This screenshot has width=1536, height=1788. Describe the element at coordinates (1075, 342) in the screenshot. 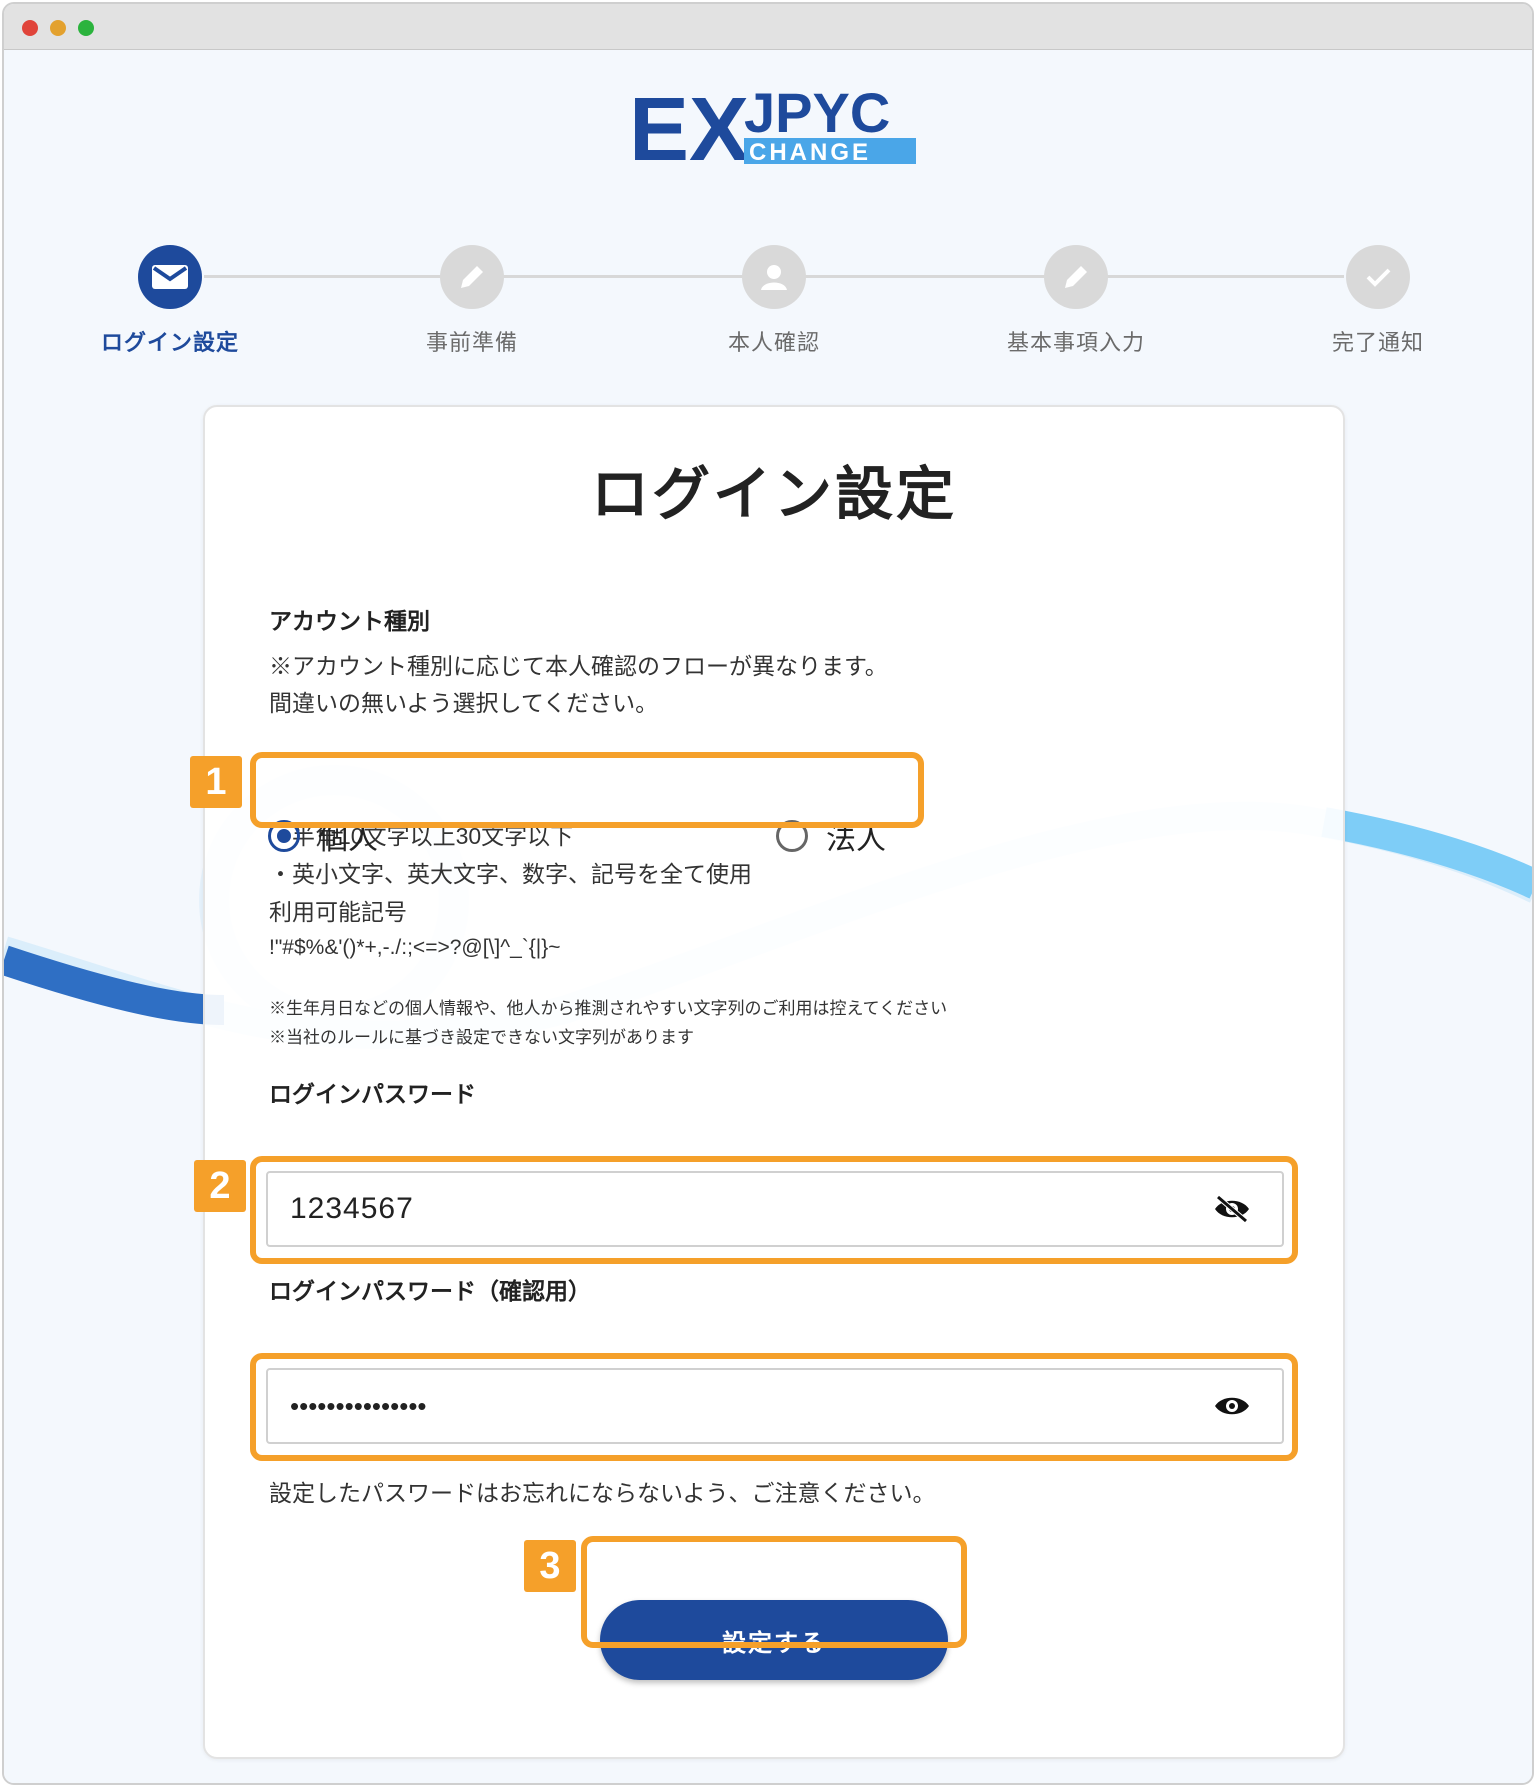

I see `step-label: 基本事項入力` at that location.